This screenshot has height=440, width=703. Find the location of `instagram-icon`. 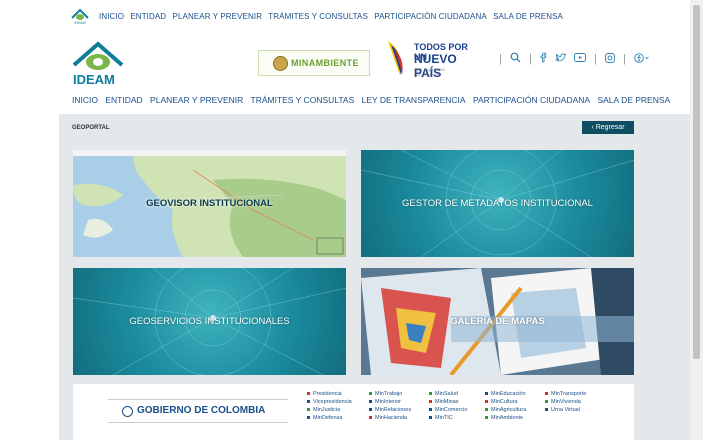

instagram-icon is located at coordinates (610, 59).